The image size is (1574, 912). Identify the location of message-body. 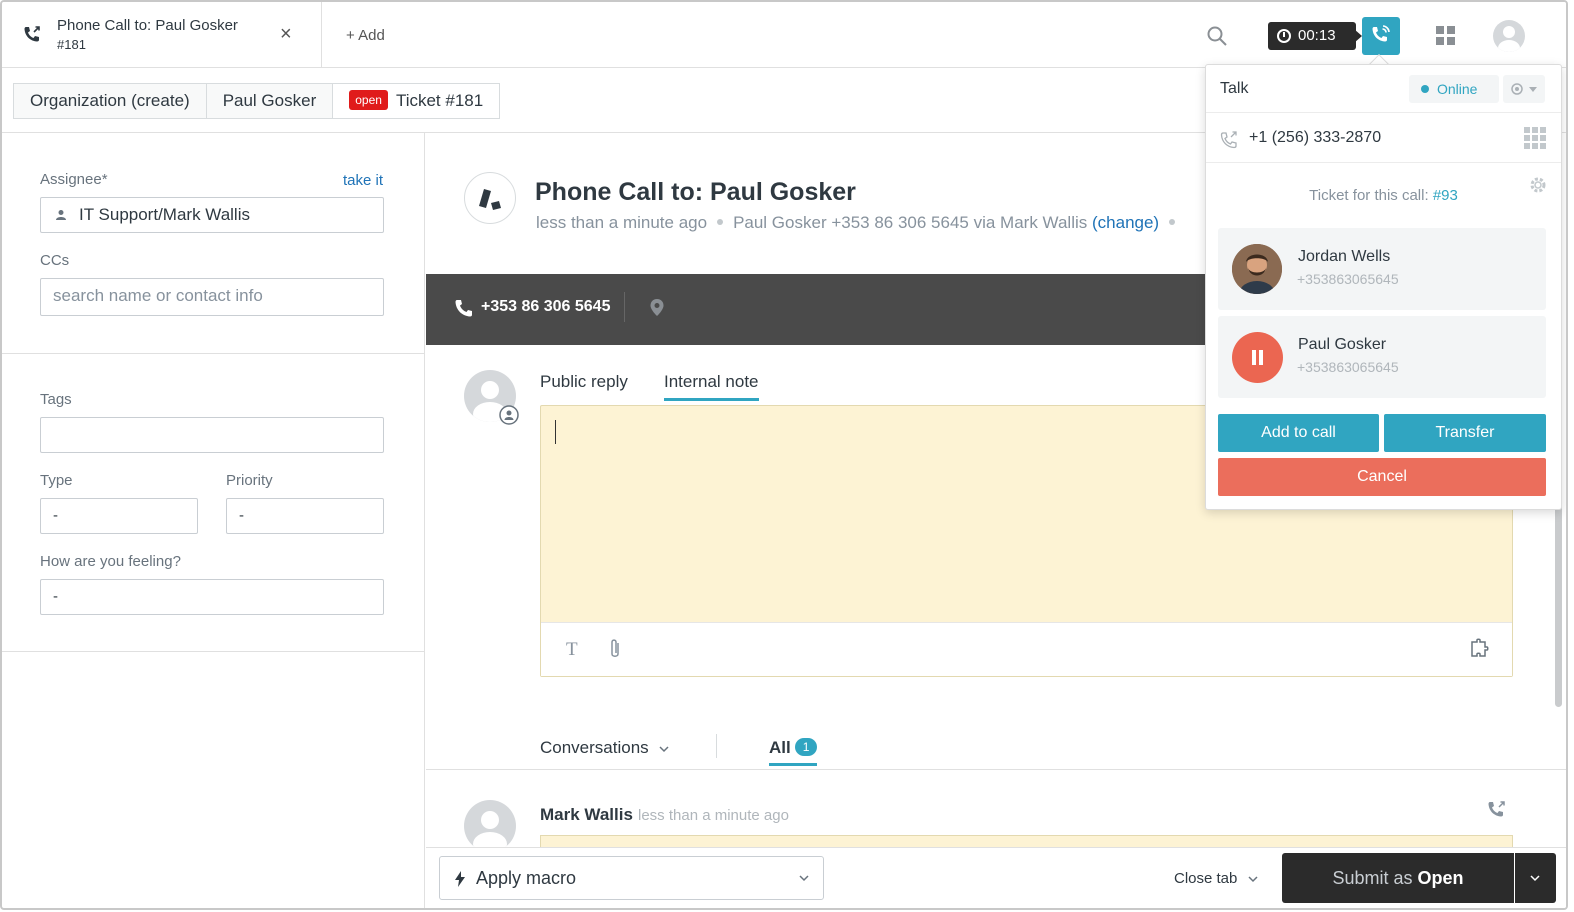
(1026, 841).